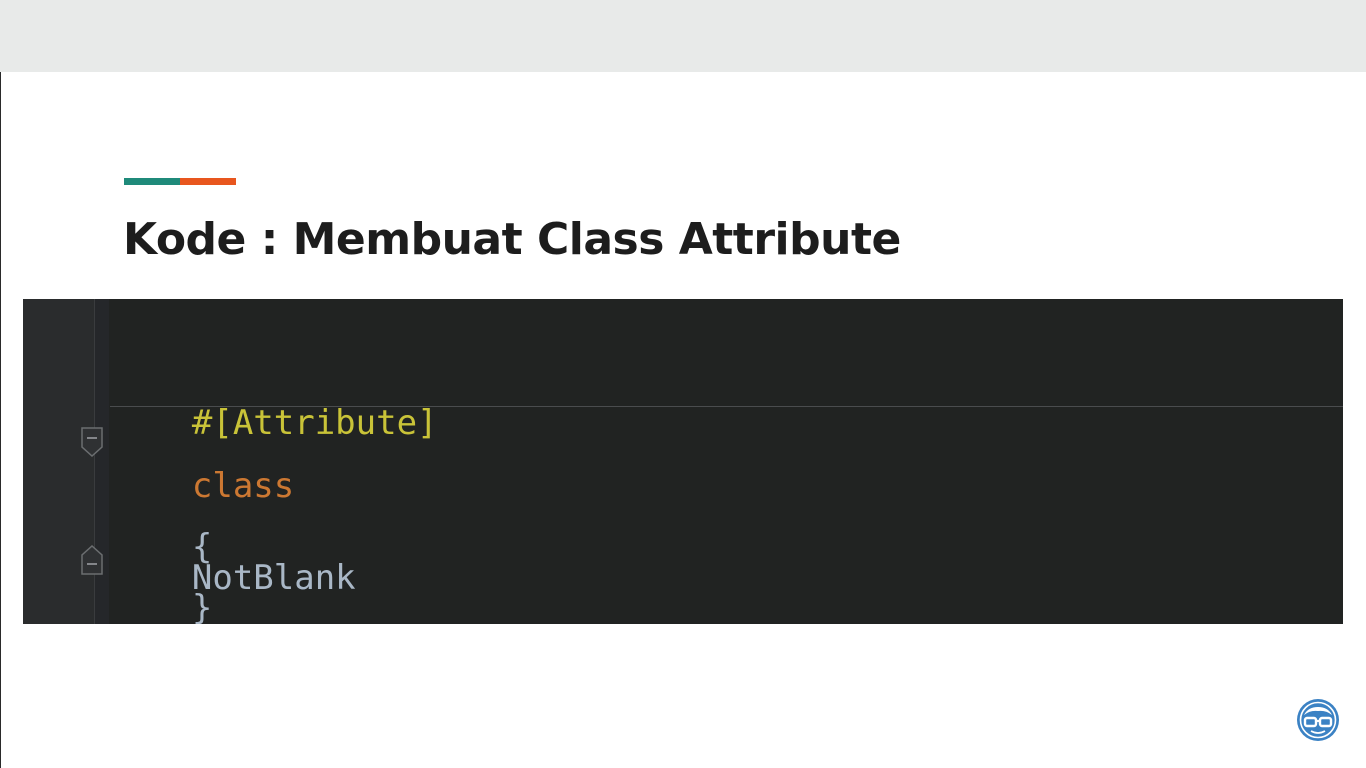  I want to click on left-edge-border, so click(0, 420).